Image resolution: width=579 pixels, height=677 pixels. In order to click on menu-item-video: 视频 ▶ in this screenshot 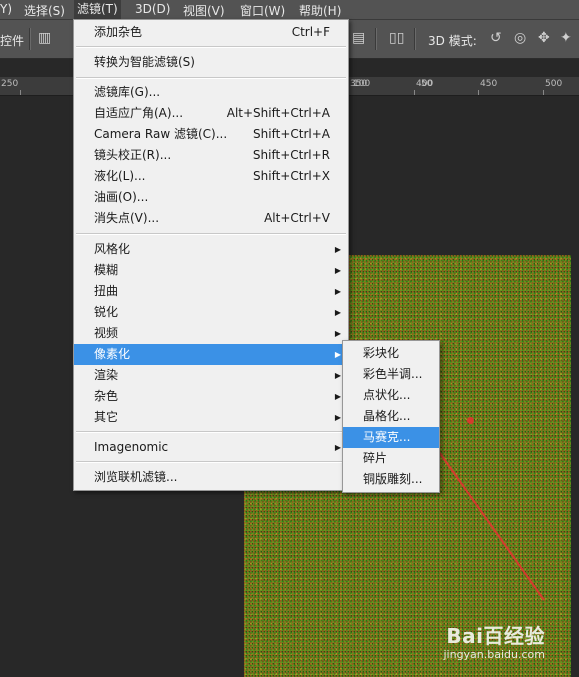, I will do `click(211, 333)`.